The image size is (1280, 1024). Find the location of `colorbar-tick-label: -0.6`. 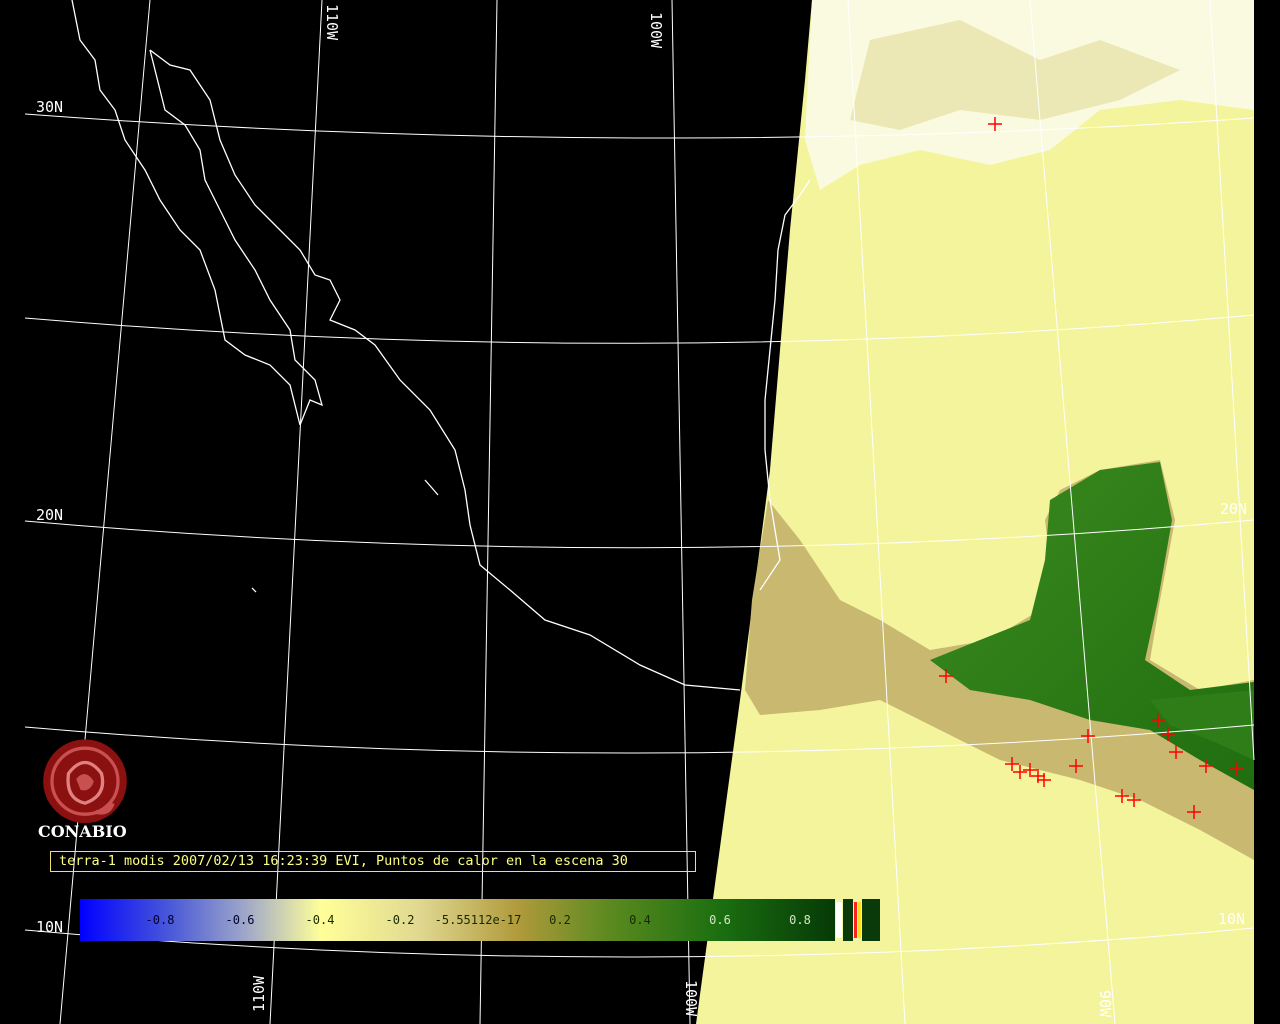

colorbar-tick-label: -0.6 is located at coordinates (240, 920).